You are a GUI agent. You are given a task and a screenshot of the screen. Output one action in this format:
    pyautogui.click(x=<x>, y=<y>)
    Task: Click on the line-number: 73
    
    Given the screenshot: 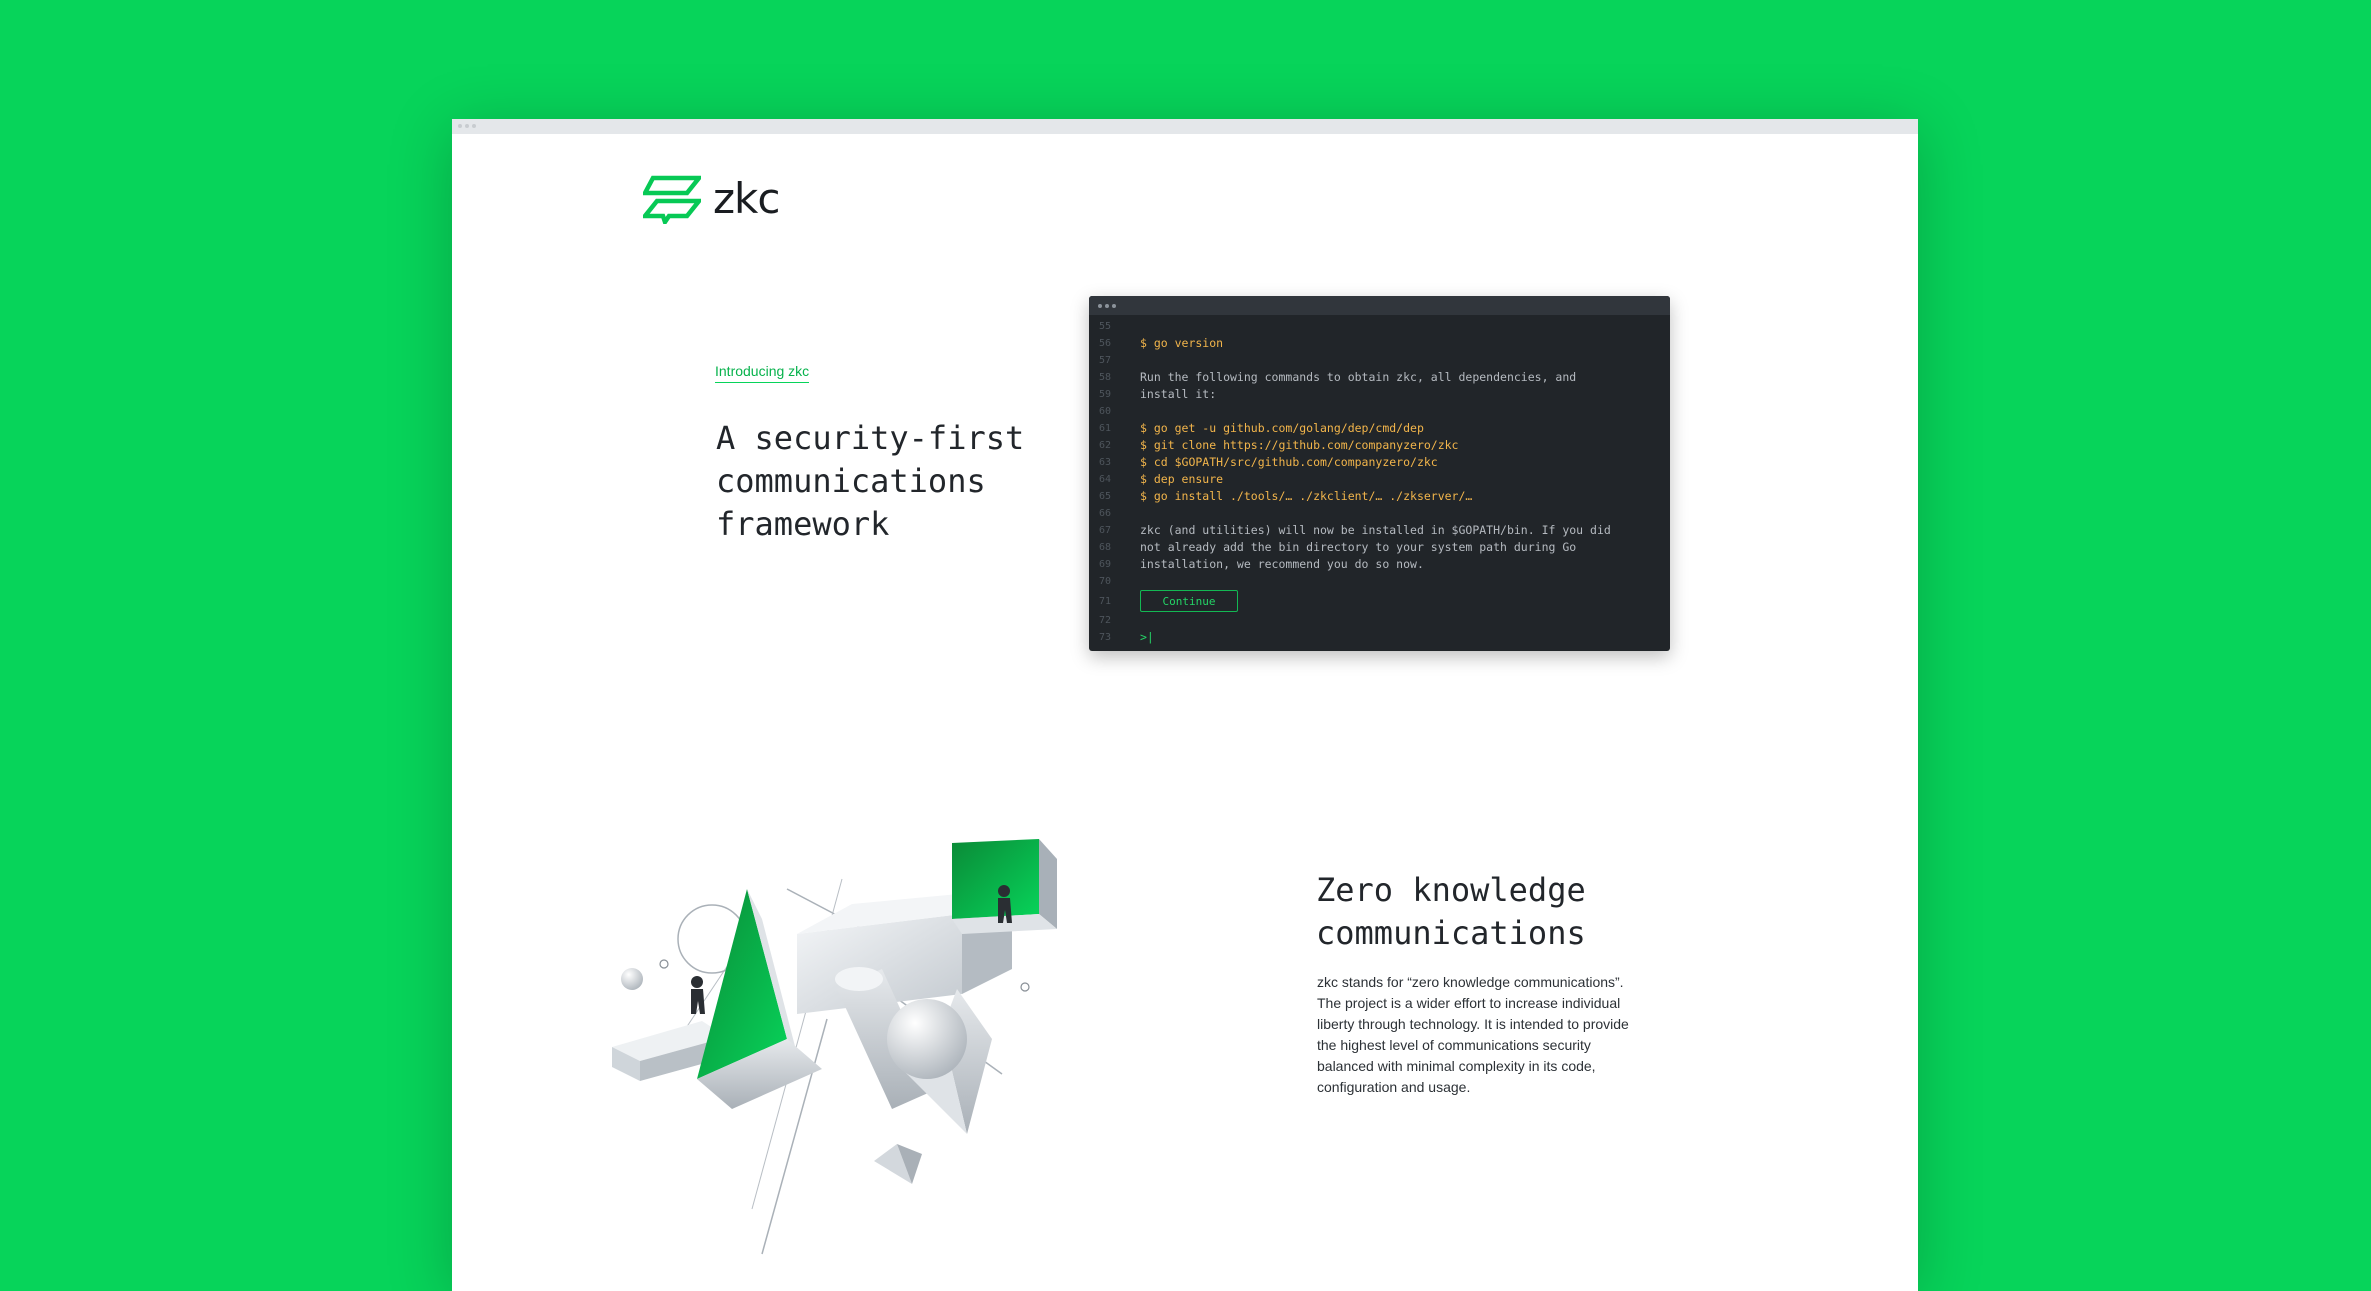 What is the action you would take?
    pyautogui.click(x=1105, y=637)
    